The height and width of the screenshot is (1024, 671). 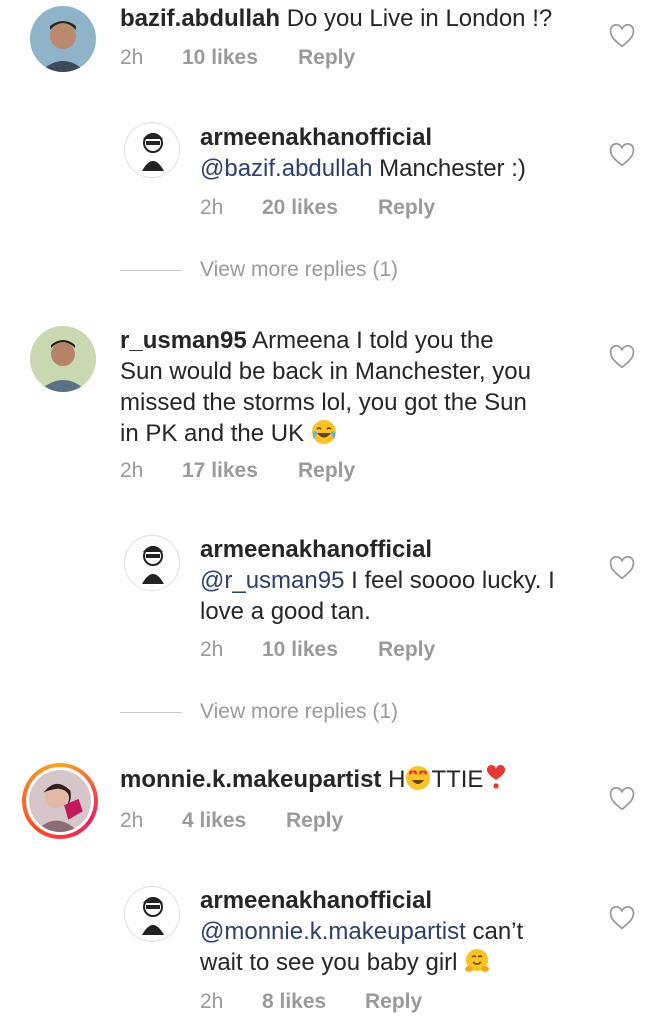 What do you see at coordinates (457, 779) in the screenshot?
I see `comment-text-part: TTIE` at bounding box center [457, 779].